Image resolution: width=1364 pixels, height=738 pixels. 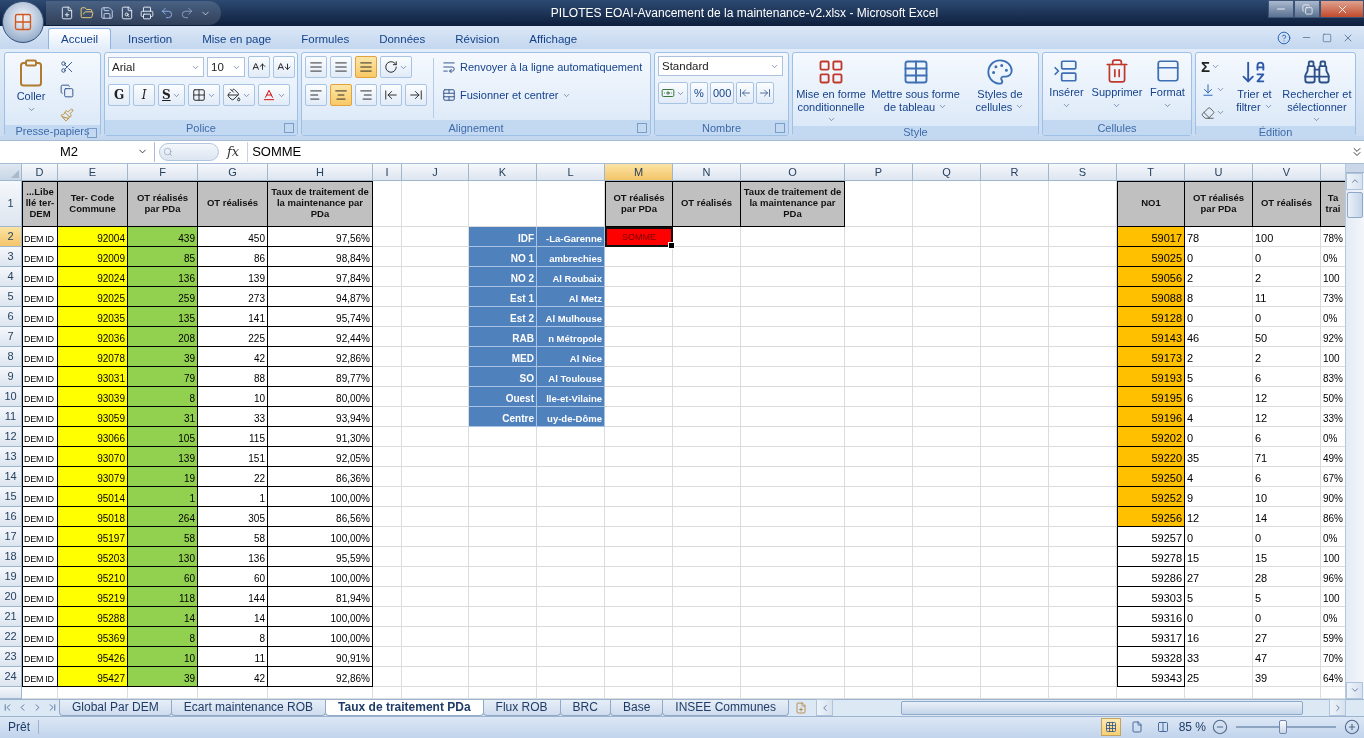 What do you see at coordinates (798, 151) in the screenshot?
I see `formula-field: SOMME` at bounding box center [798, 151].